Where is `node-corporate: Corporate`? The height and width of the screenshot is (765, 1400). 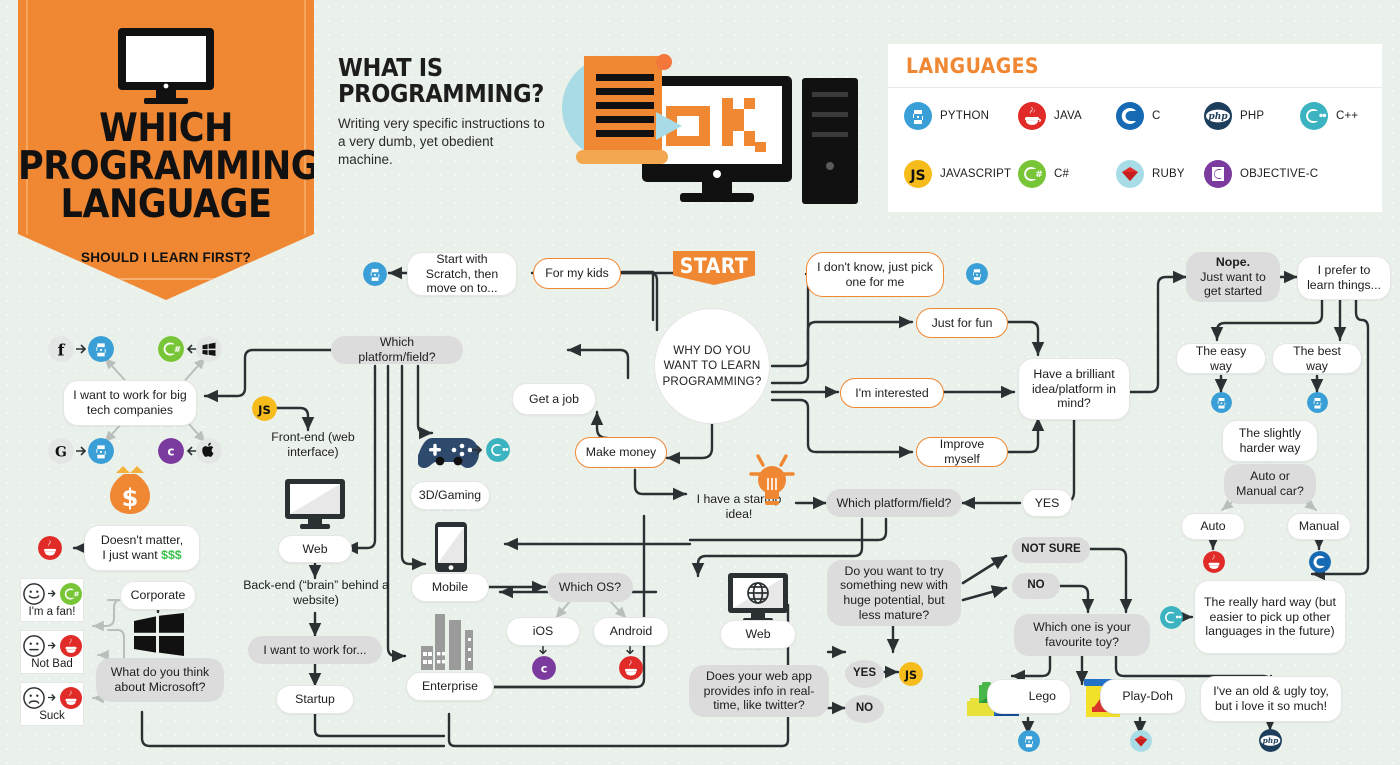
node-corporate: Corporate is located at coordinates (158, 595).